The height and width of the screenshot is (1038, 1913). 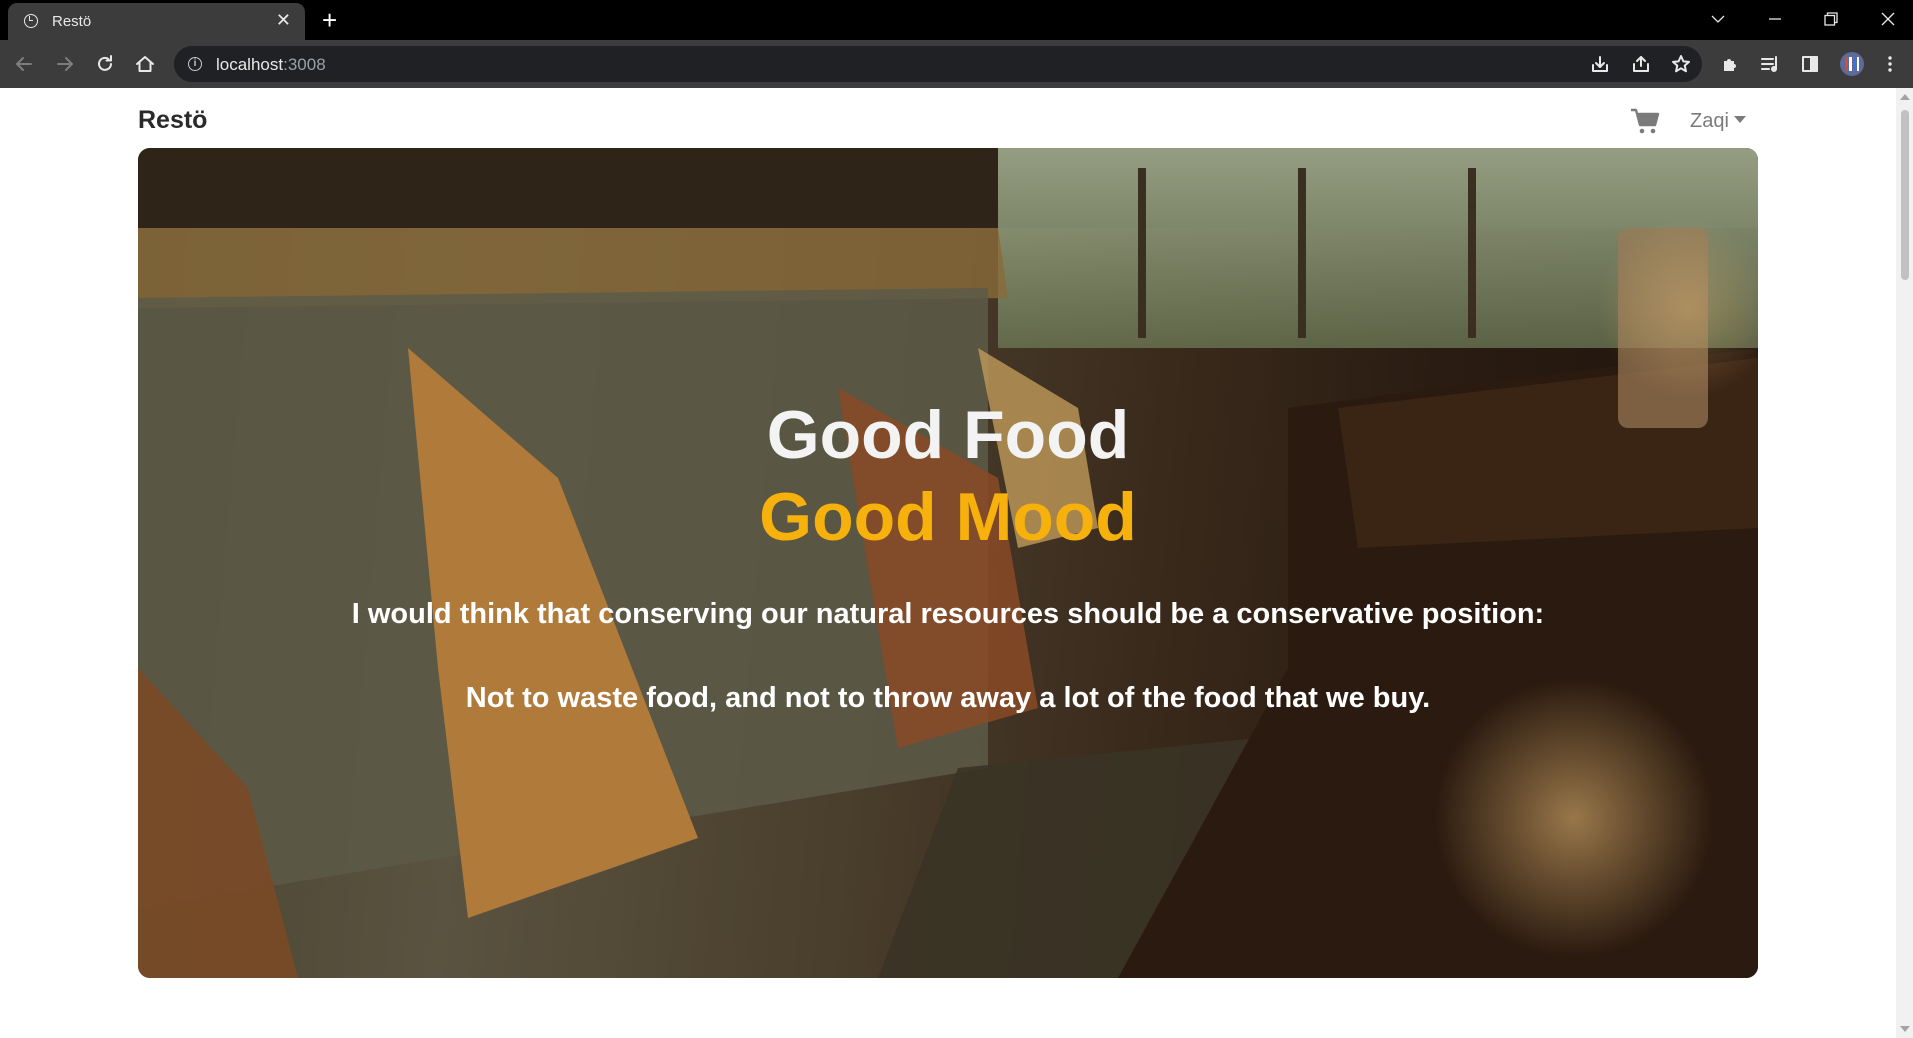 What do you see at coordinates (156, 21) in the screenshot?
I see `browser-tab: Restö ✕` at bounding box center [156, 21].